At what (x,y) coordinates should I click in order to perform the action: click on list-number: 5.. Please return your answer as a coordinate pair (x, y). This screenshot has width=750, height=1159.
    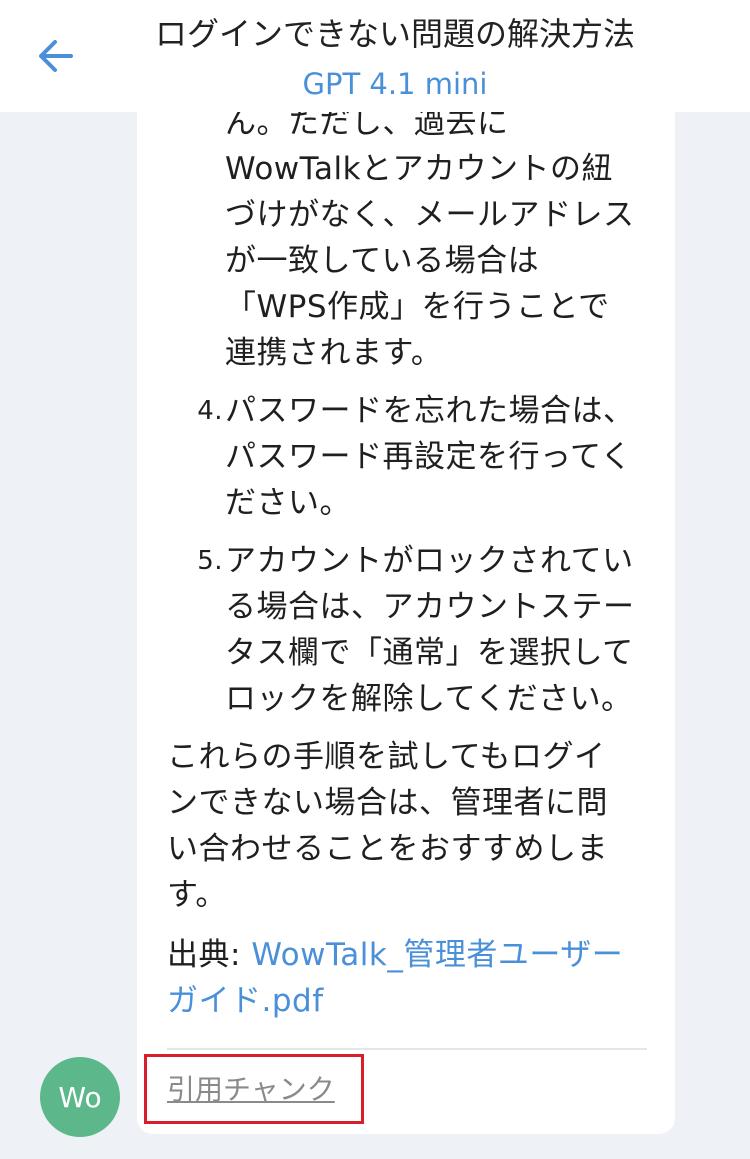
    Looking at the image, I should click on (210, 561).